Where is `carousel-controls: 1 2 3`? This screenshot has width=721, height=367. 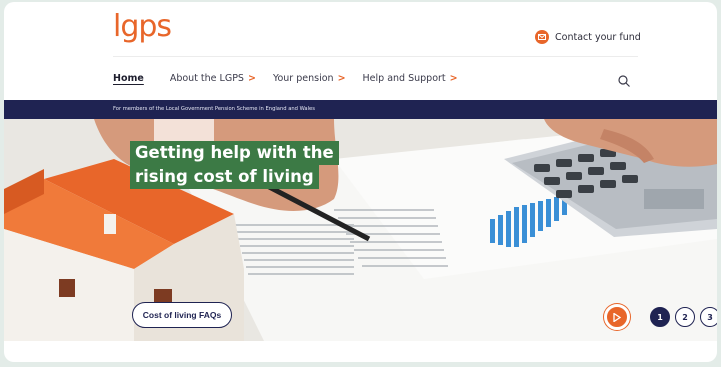 carousel-controls: 1 2 3 is located at coordinates (660, 317).